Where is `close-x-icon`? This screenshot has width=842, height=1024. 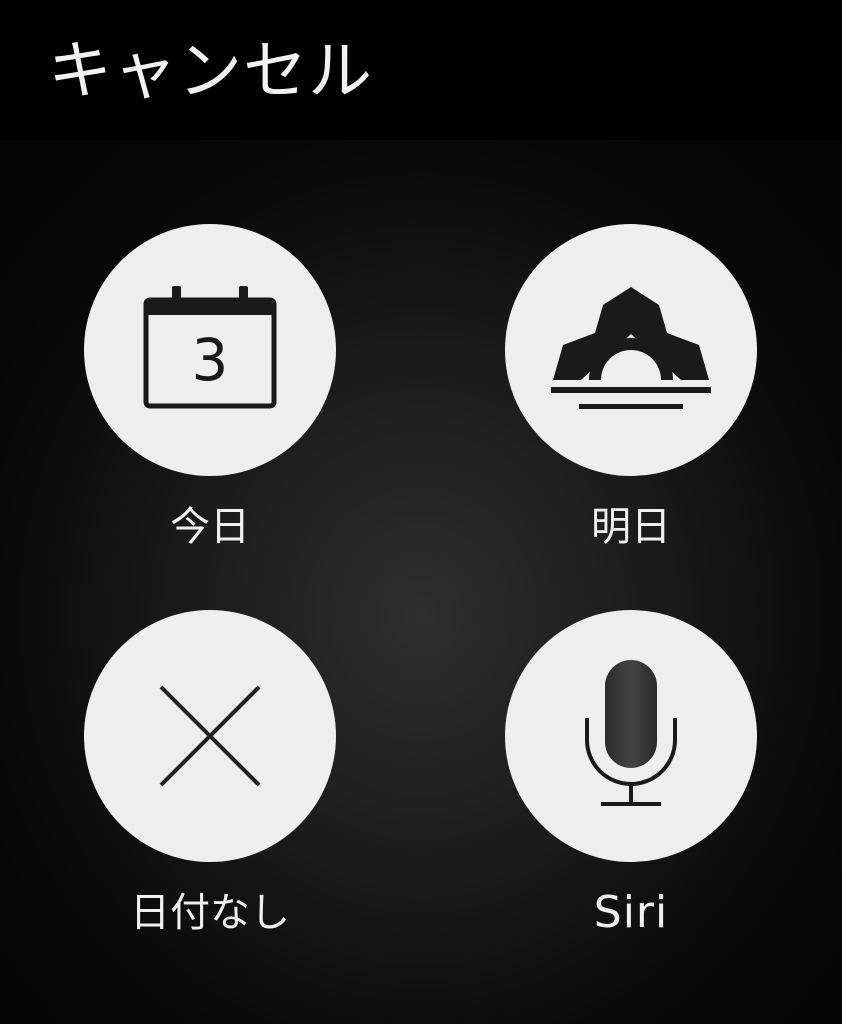
close-x-icon is located at coordinates (210, 736).